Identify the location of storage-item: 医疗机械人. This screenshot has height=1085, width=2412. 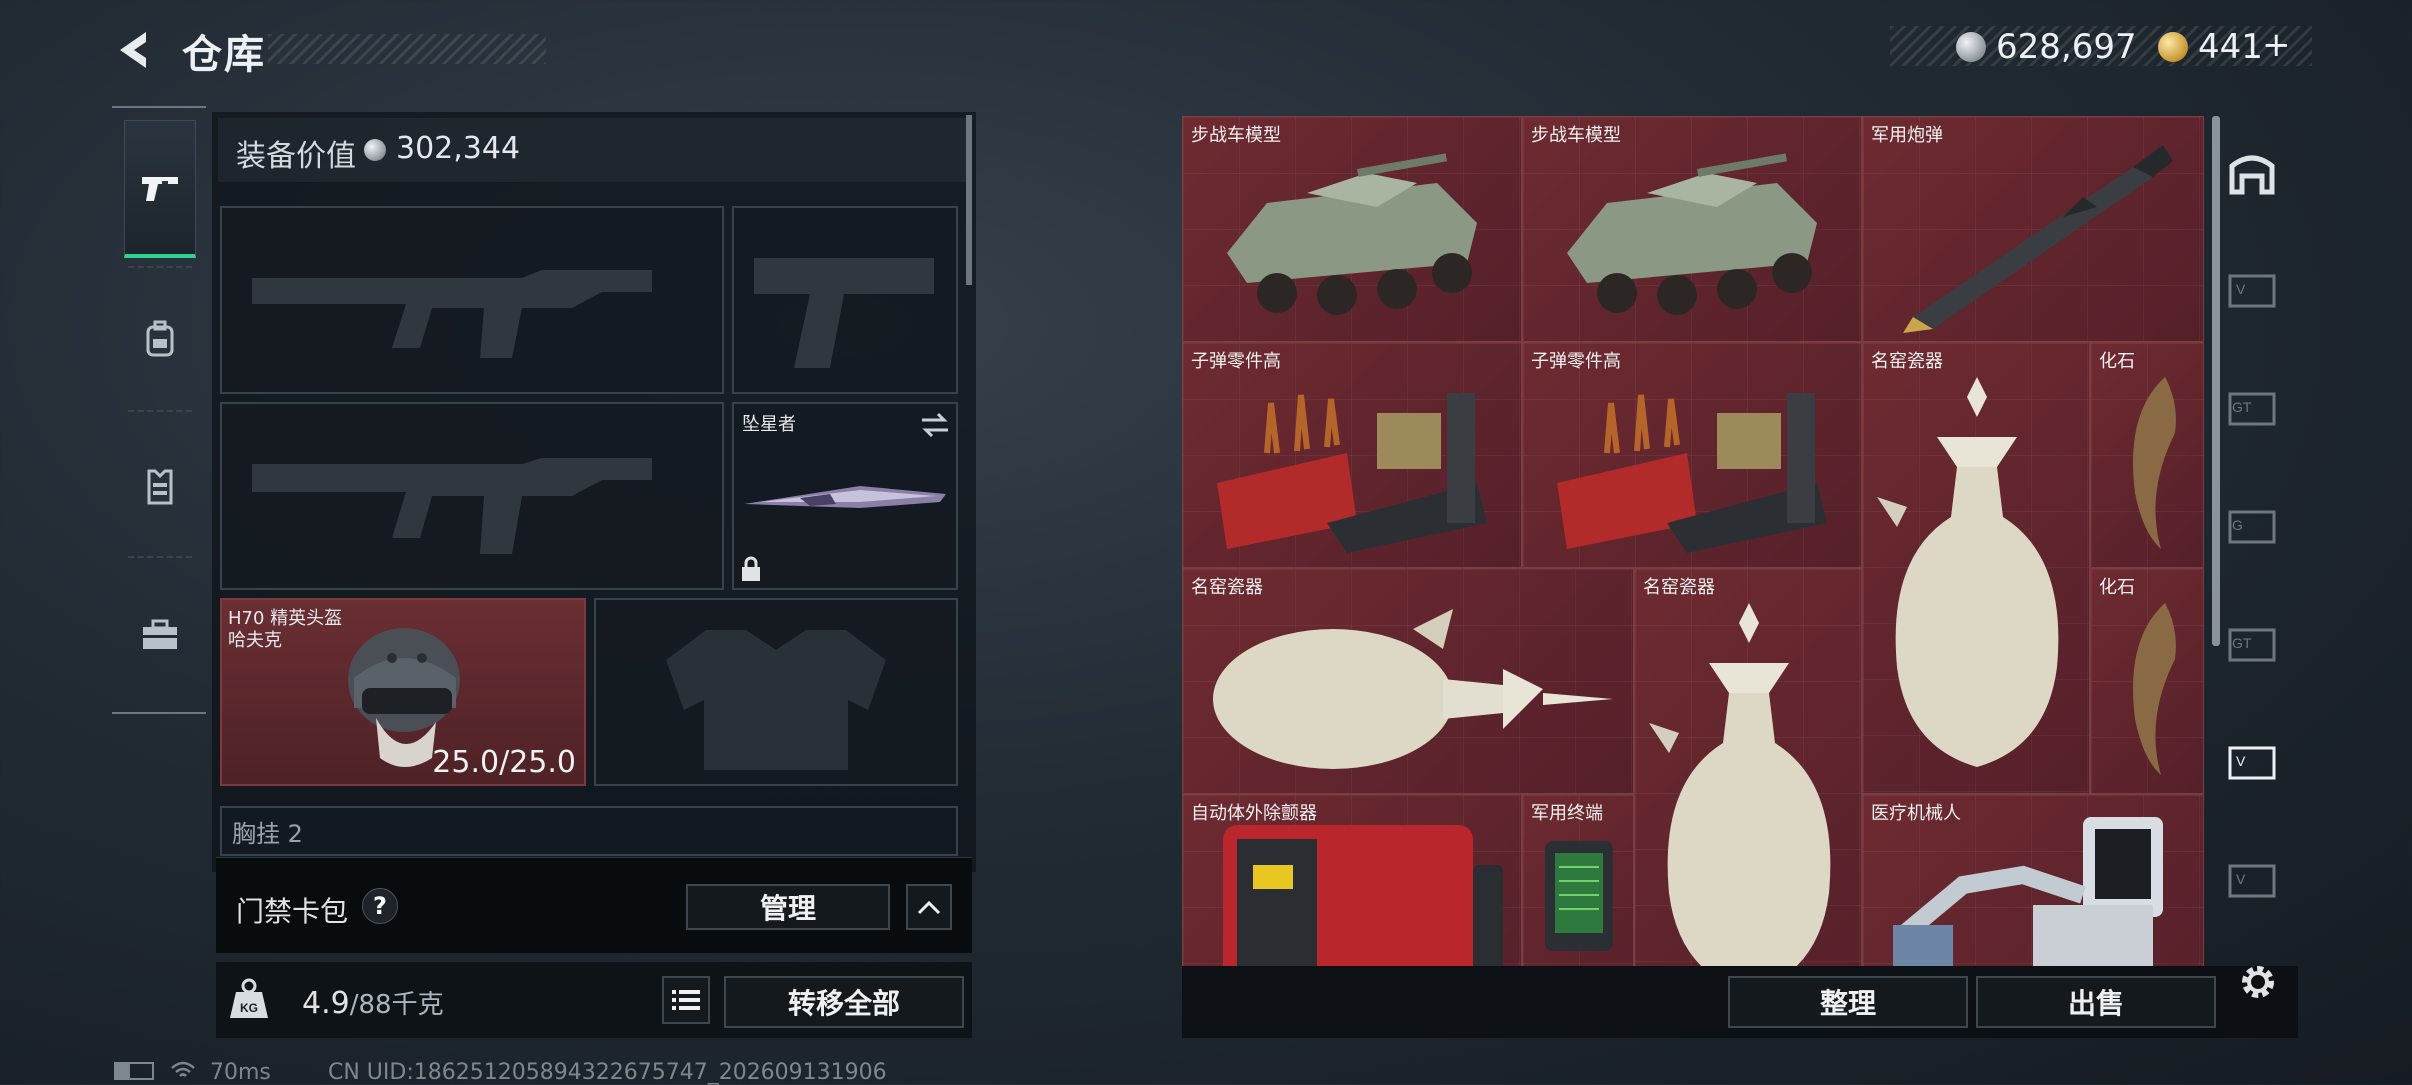
(2033, 880).